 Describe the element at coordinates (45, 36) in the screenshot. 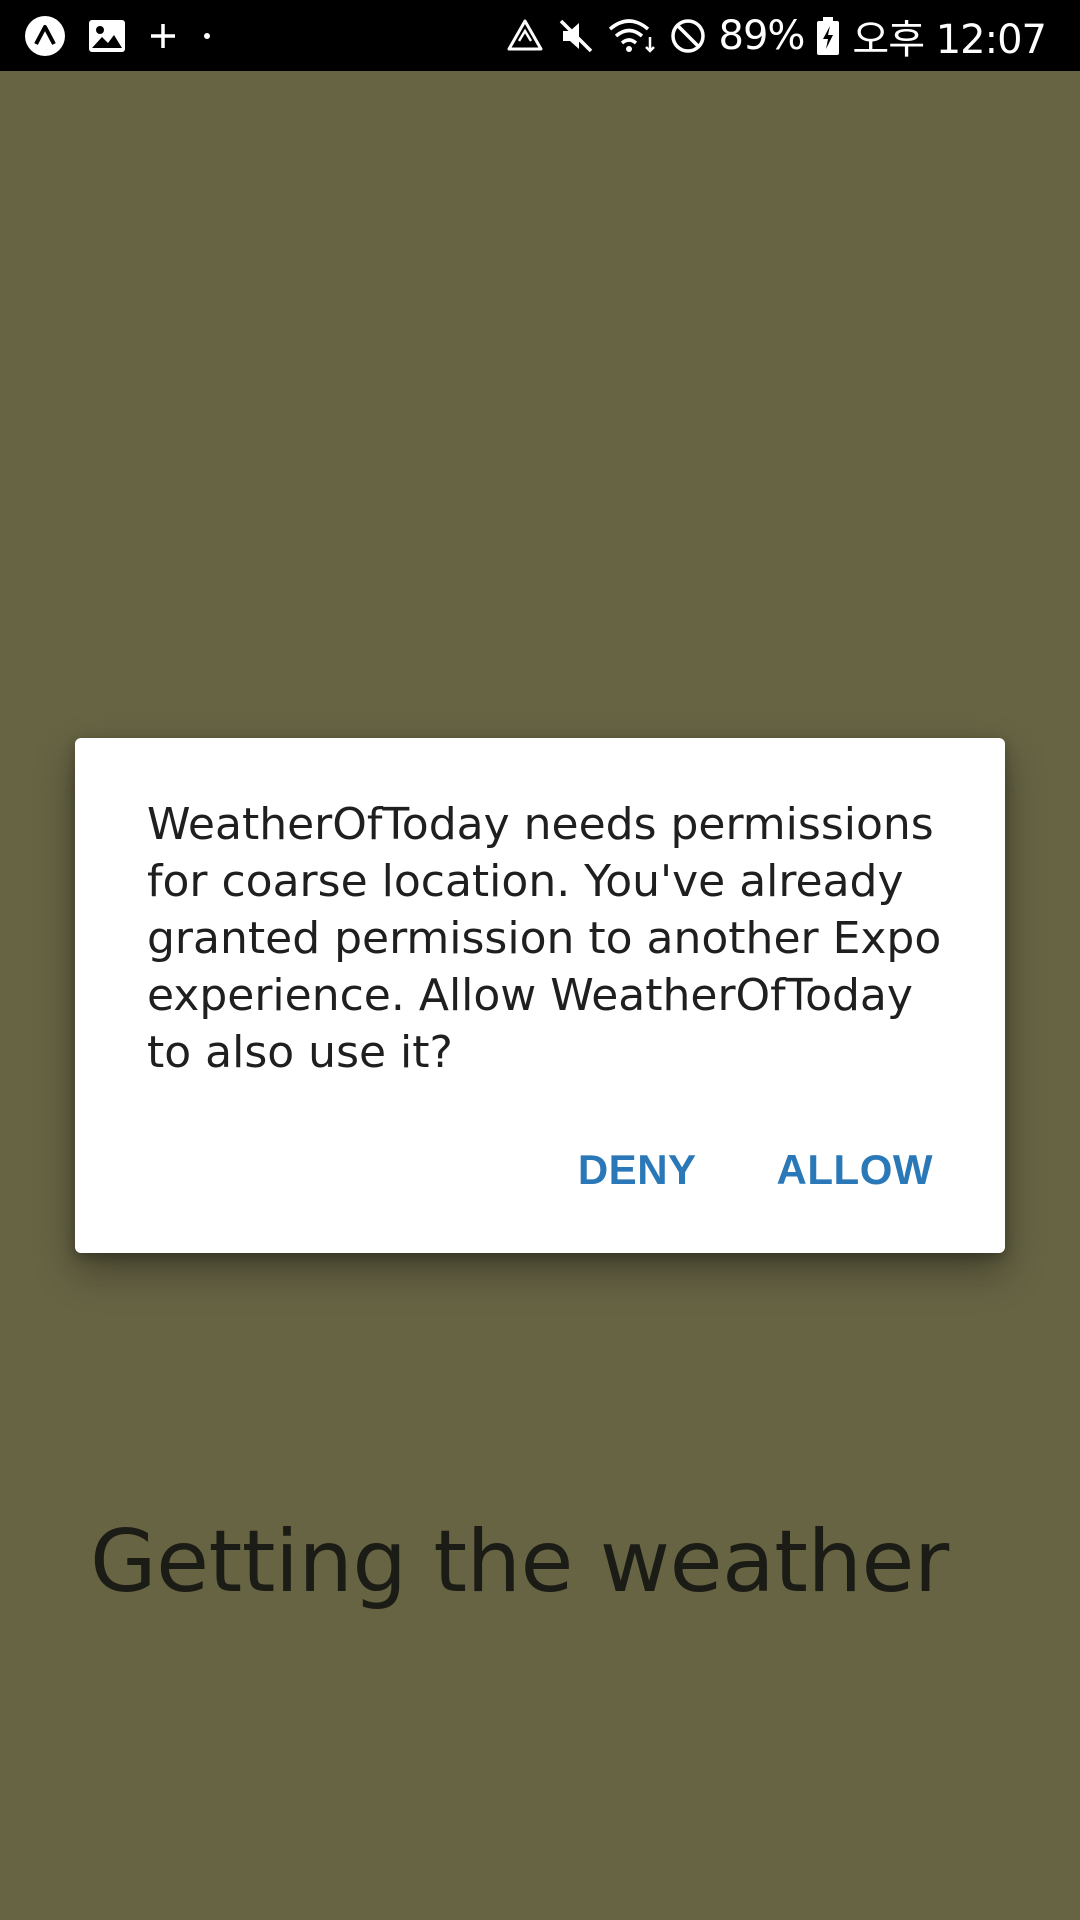

I see `expo-icon` at that location.